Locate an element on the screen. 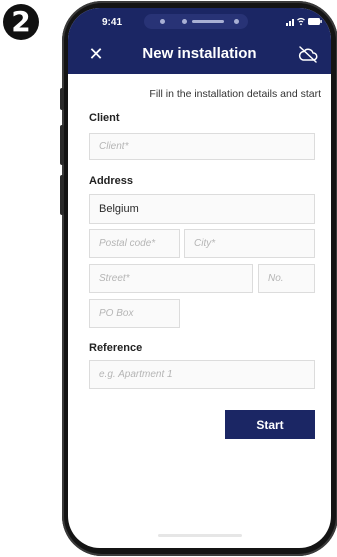 The height and width of the screenshot is (557, 337). front-camera is located at coordinates (184, 21).